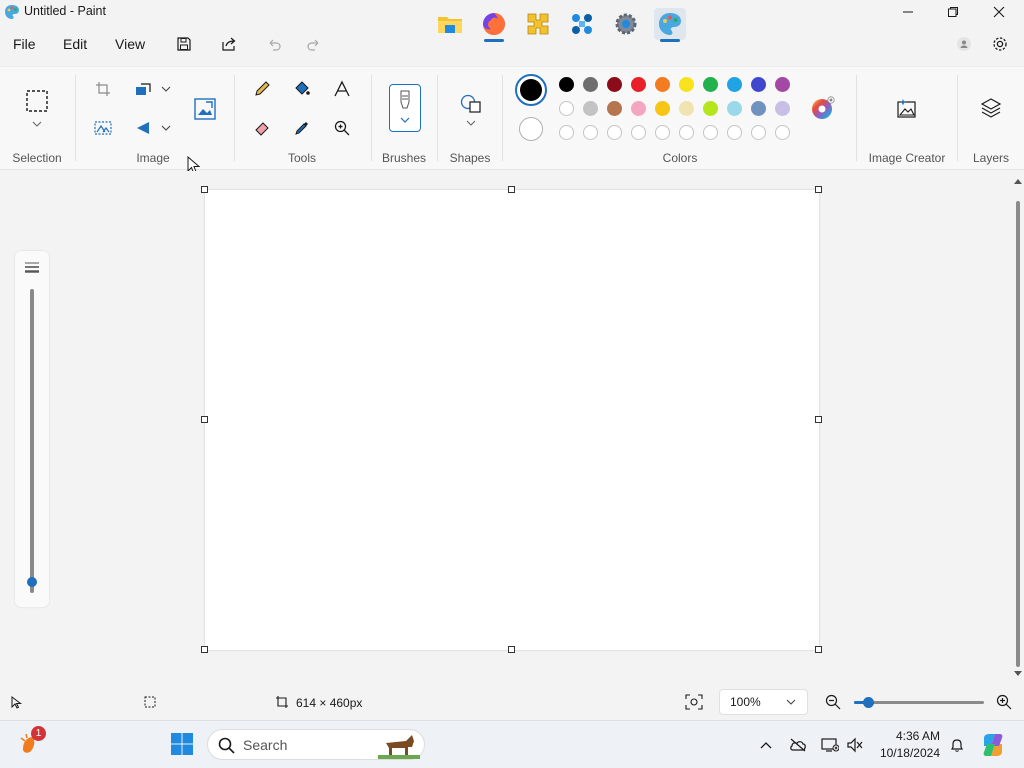 The height and width of the screenshot is (768, 1024). Describe the element at coordinates (964, 44) in the screenshot. I see `account-button` at that location.